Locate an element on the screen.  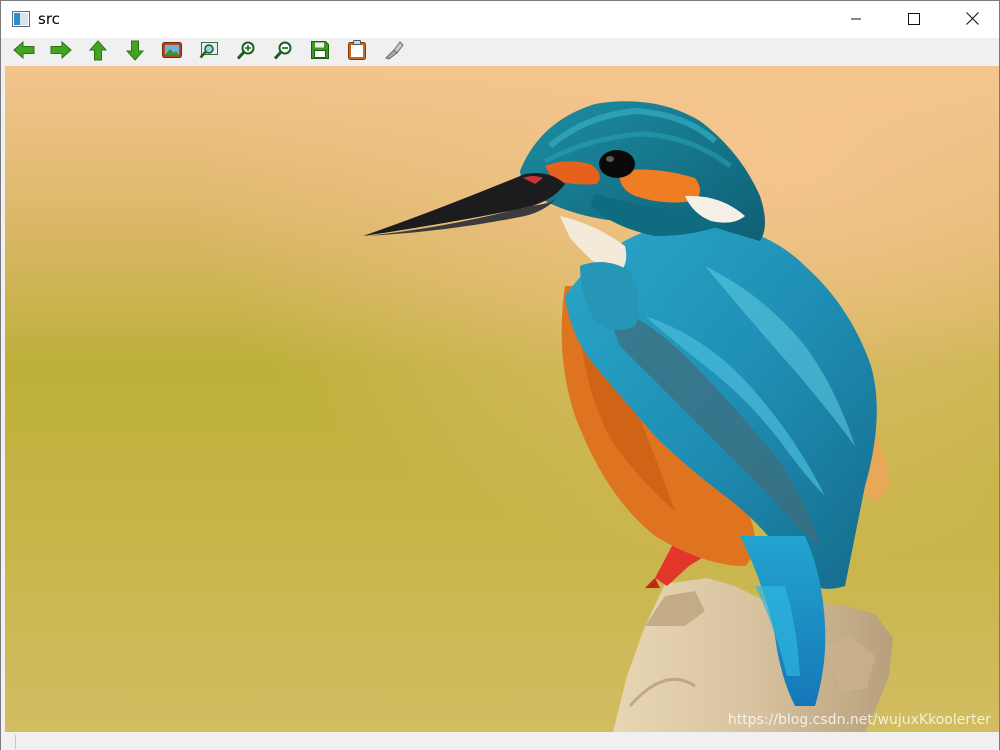
arrow-left-icon is located at coordinates (24, 51).